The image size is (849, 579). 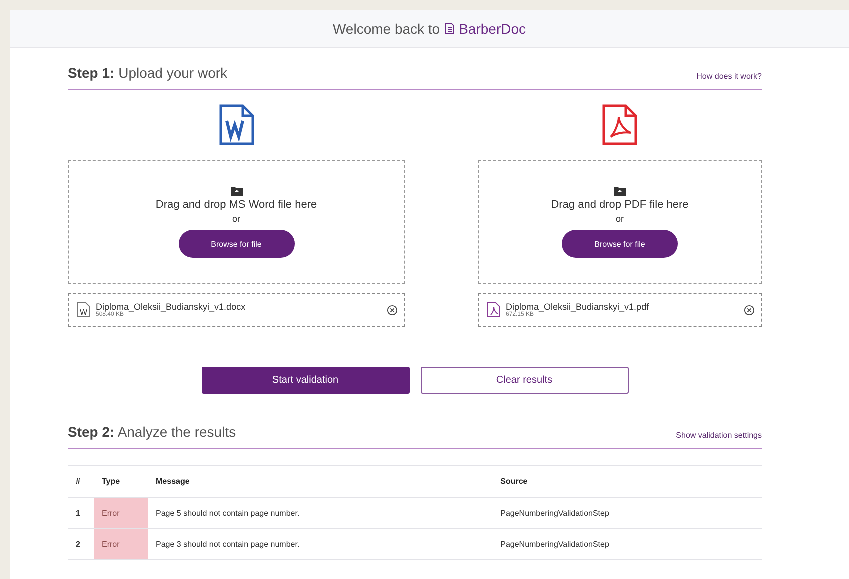 What do you see at coordinates (627, 482) in the screenshot?
I see `column-header: Source` at bounding box center [627, 482].